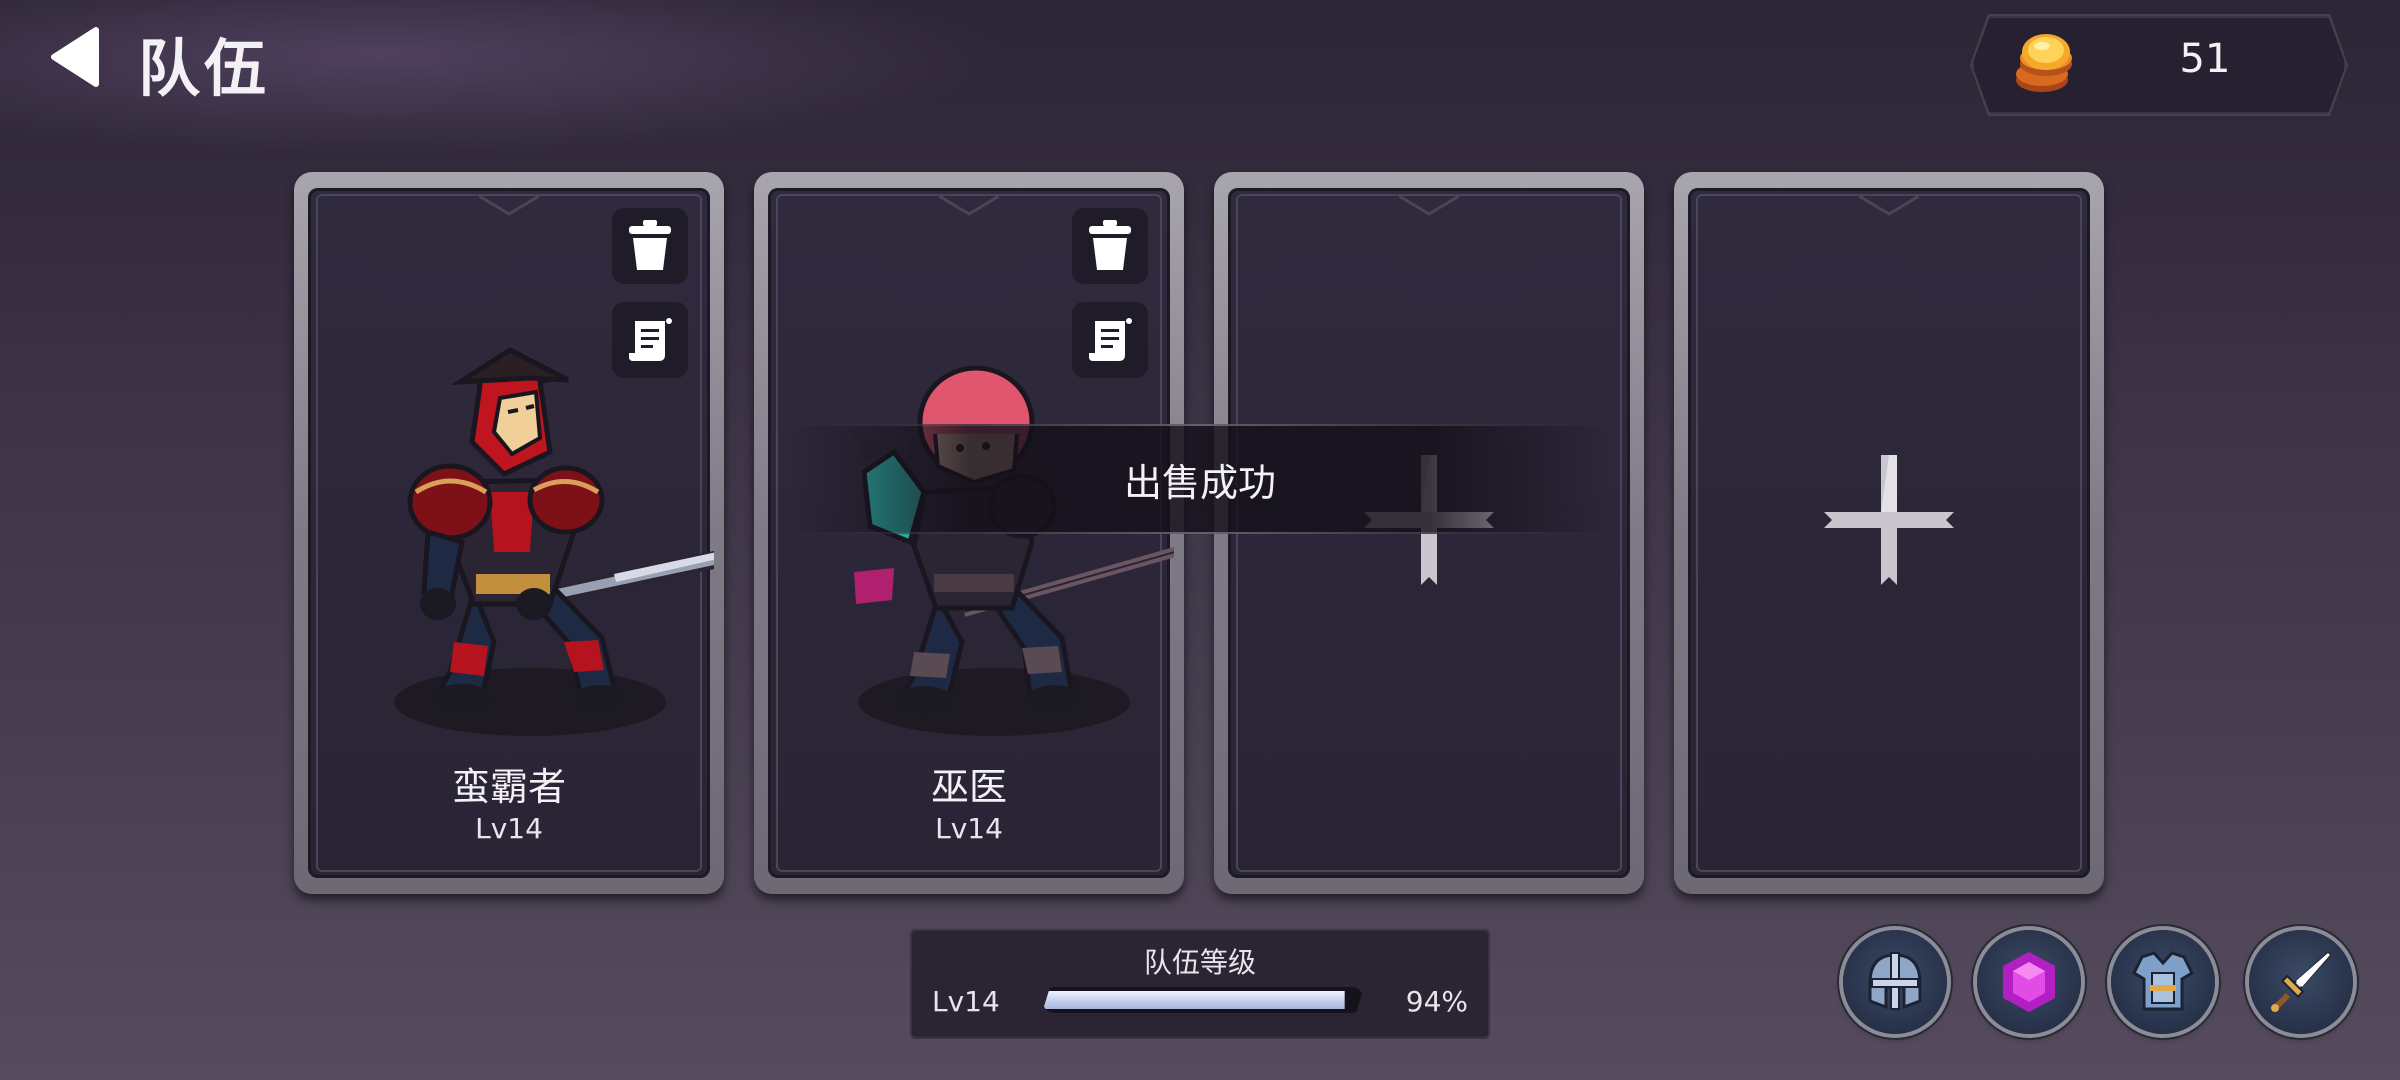  Describe the element at coordinates (1436, 1001) in the screenshot. I see `team-level-percent: 94%` at that location.